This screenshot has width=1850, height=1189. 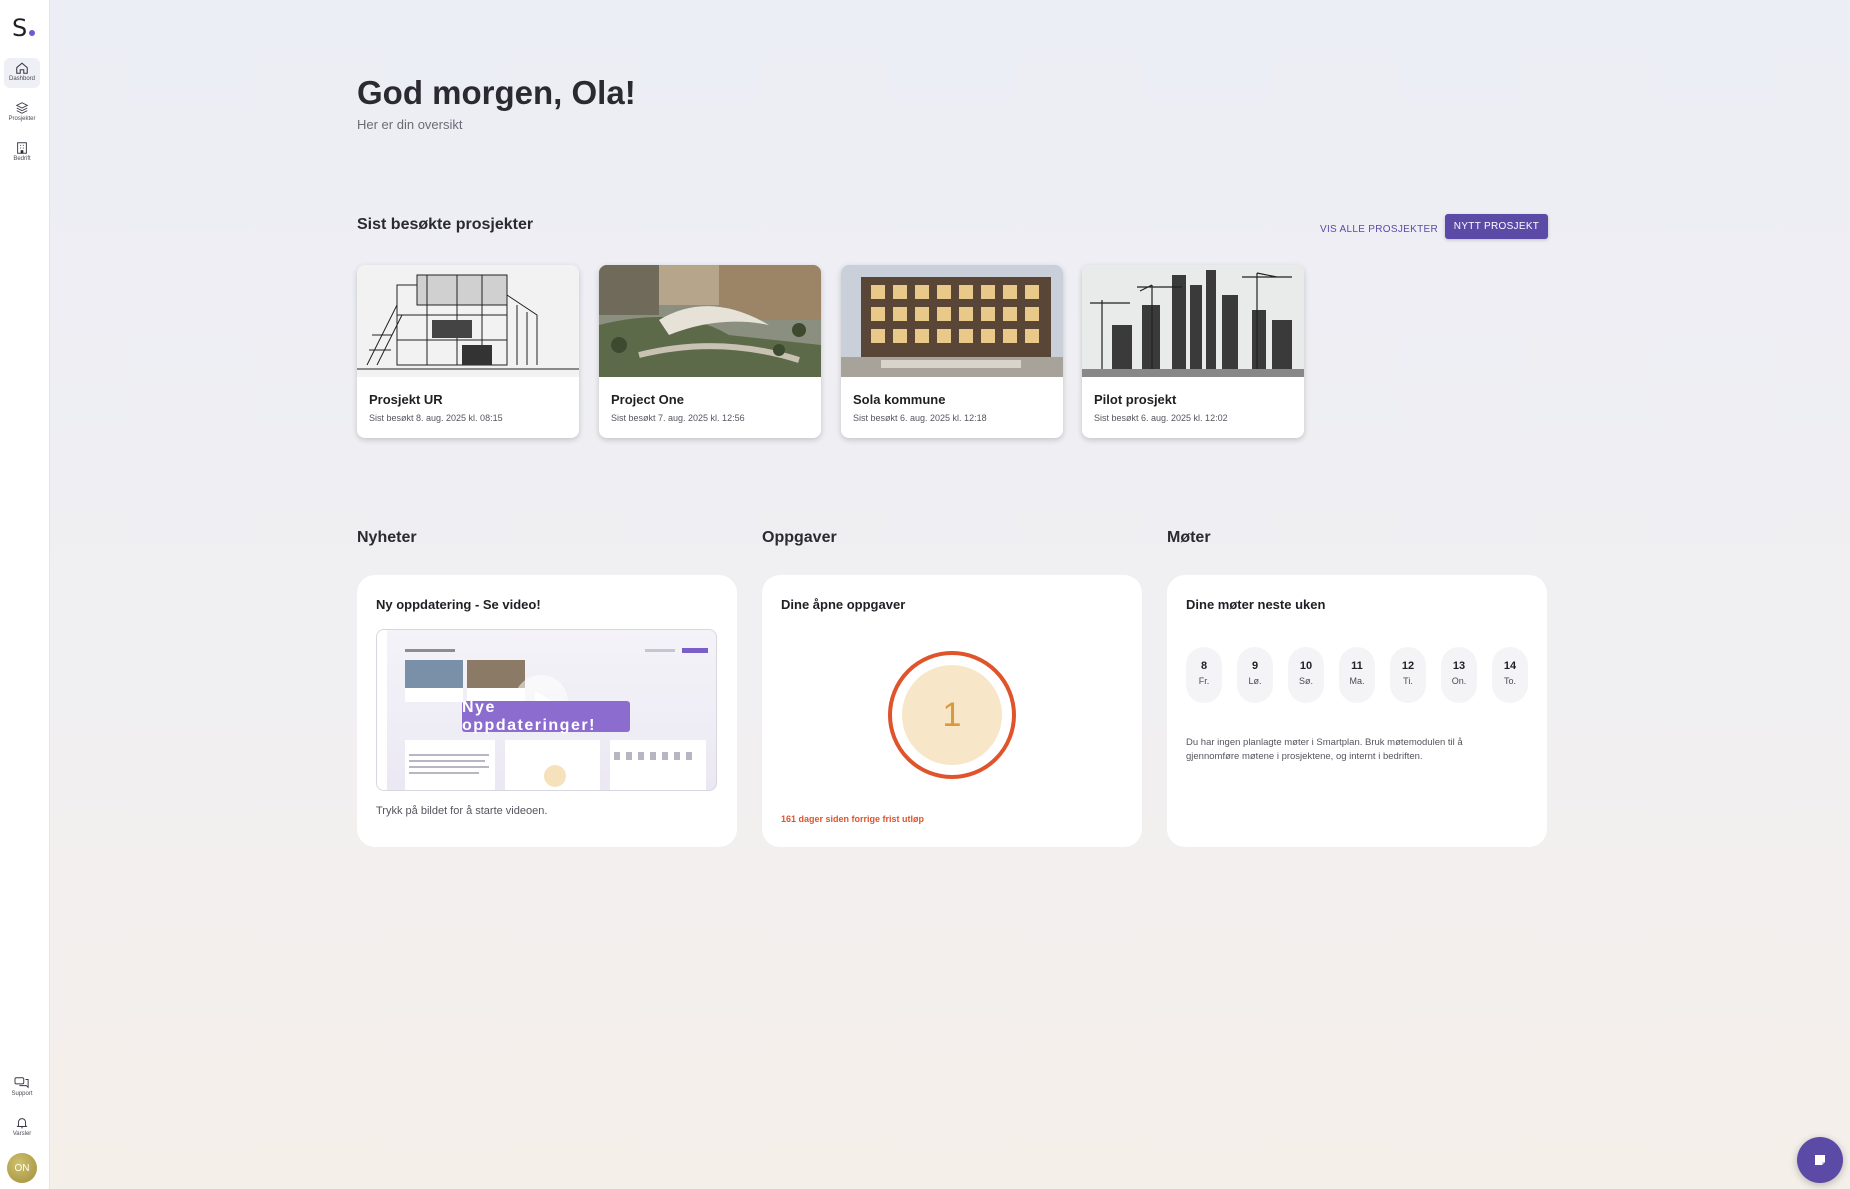 What do you see at coordinates (1204, 675) in the screenshot?
I see `calendar-day: 8 Fr.` at bounding box center [1204, 675].